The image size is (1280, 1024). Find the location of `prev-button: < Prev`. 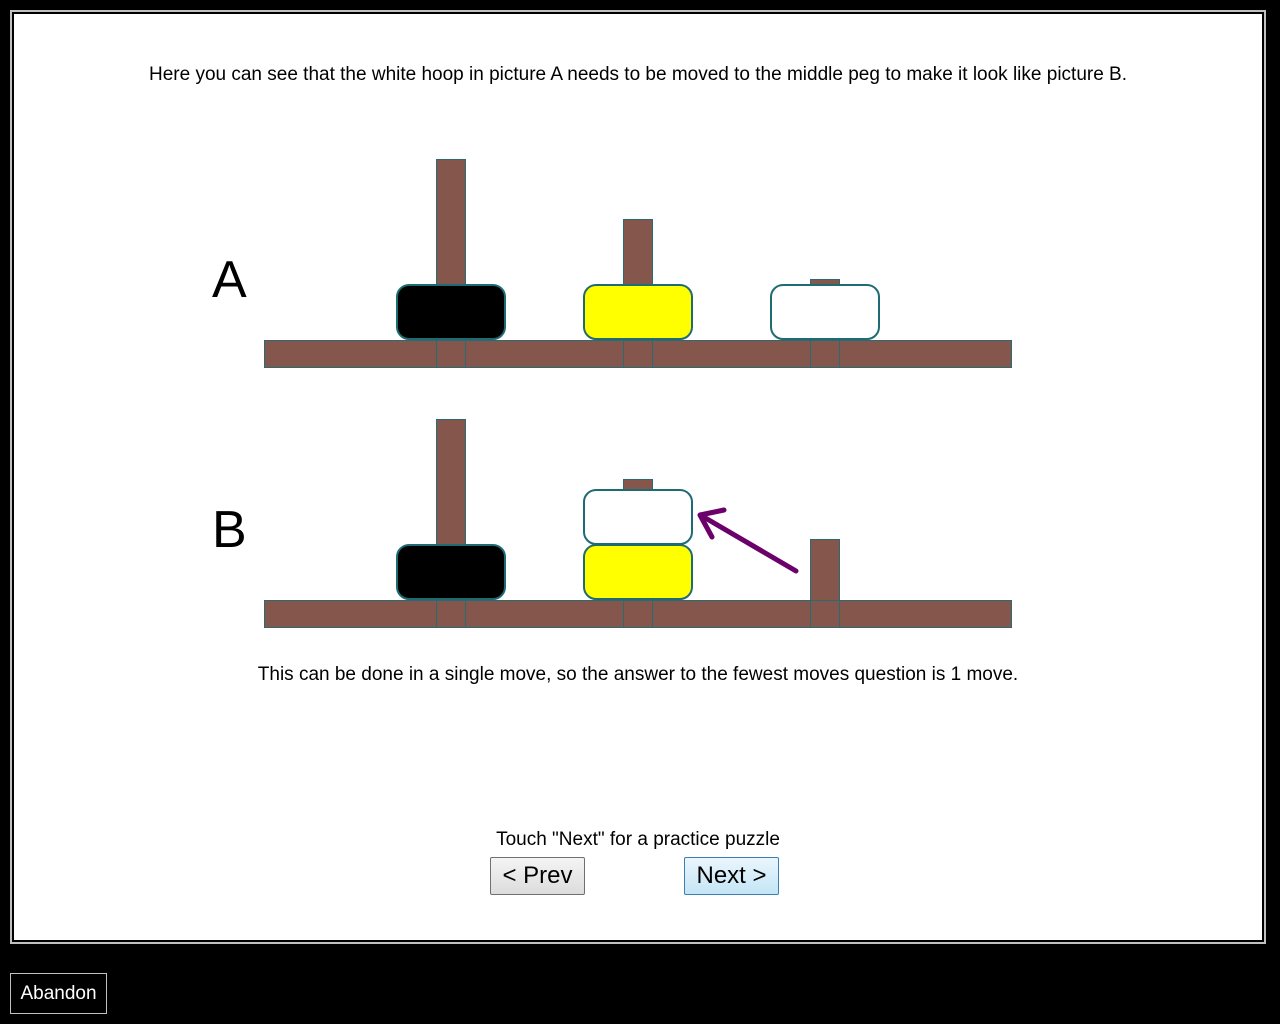

prev-button: < Prev is located at coordinates (537, 876).